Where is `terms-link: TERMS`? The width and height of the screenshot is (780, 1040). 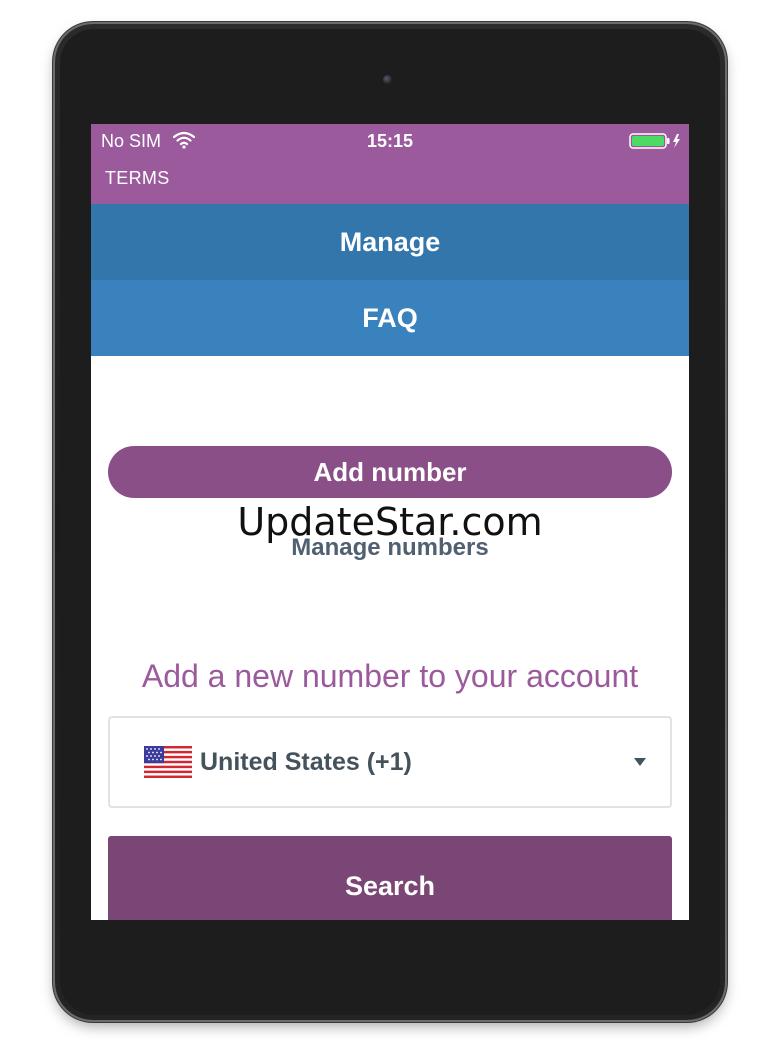 terms-link: TERMS is located at coordinates (137, 178).